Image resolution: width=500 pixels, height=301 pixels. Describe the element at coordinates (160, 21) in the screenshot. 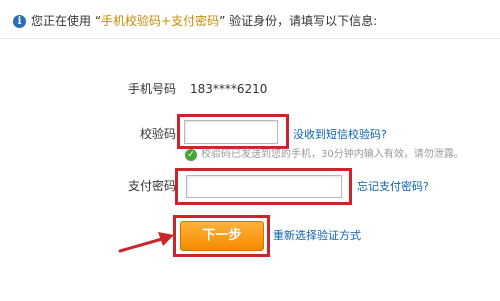

I see `verification-method: 手机校验码+支付密码` at that location.